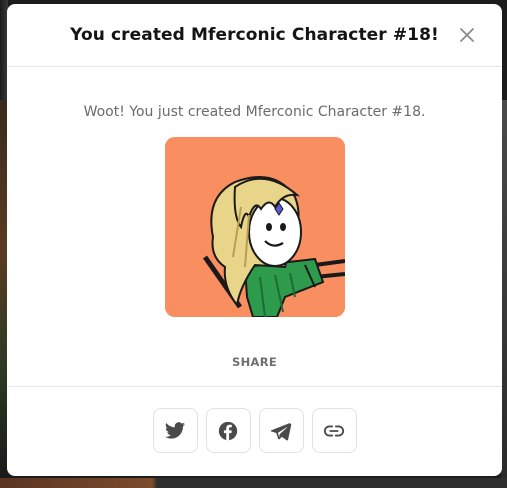 The height and width of the screenshot is (488, 507). Describe the element at coordinates (253, 483) in the screenshot. I see `background-artwork-bottom` at that location.